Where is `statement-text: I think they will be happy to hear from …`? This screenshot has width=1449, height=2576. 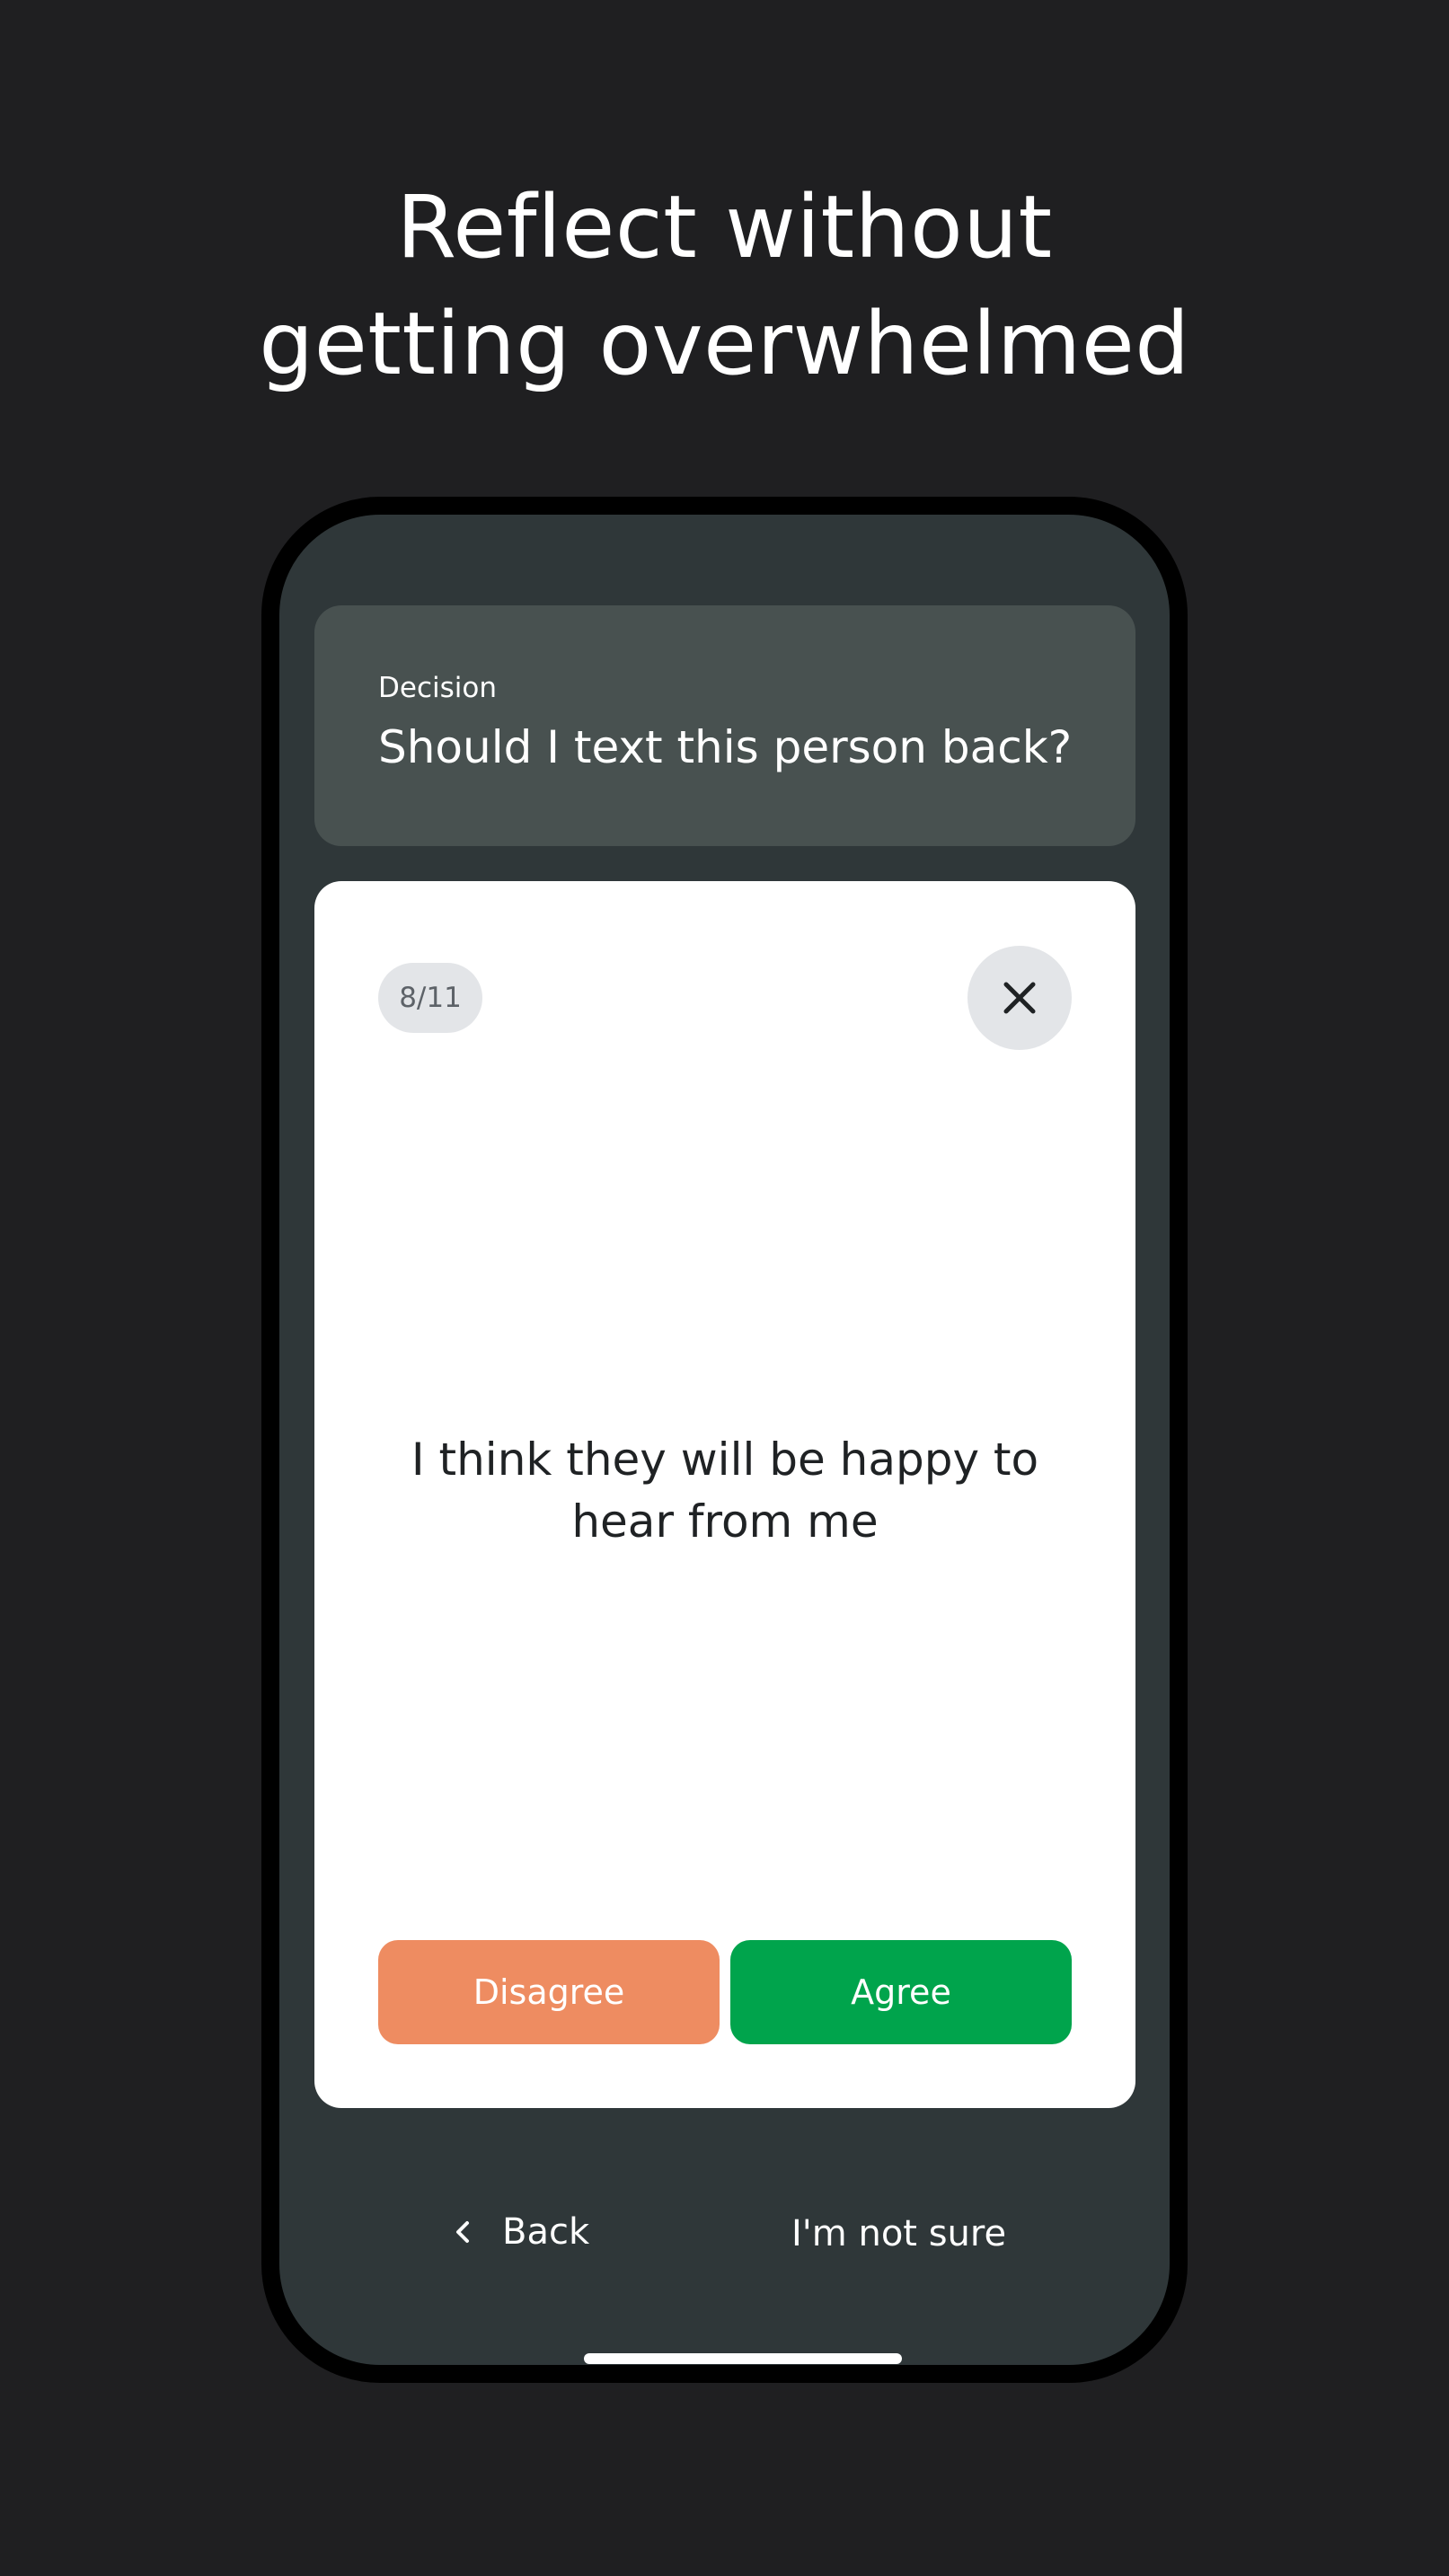 statement-text: I think they will be happy to hear from … is located at coordinates (725, 1491).